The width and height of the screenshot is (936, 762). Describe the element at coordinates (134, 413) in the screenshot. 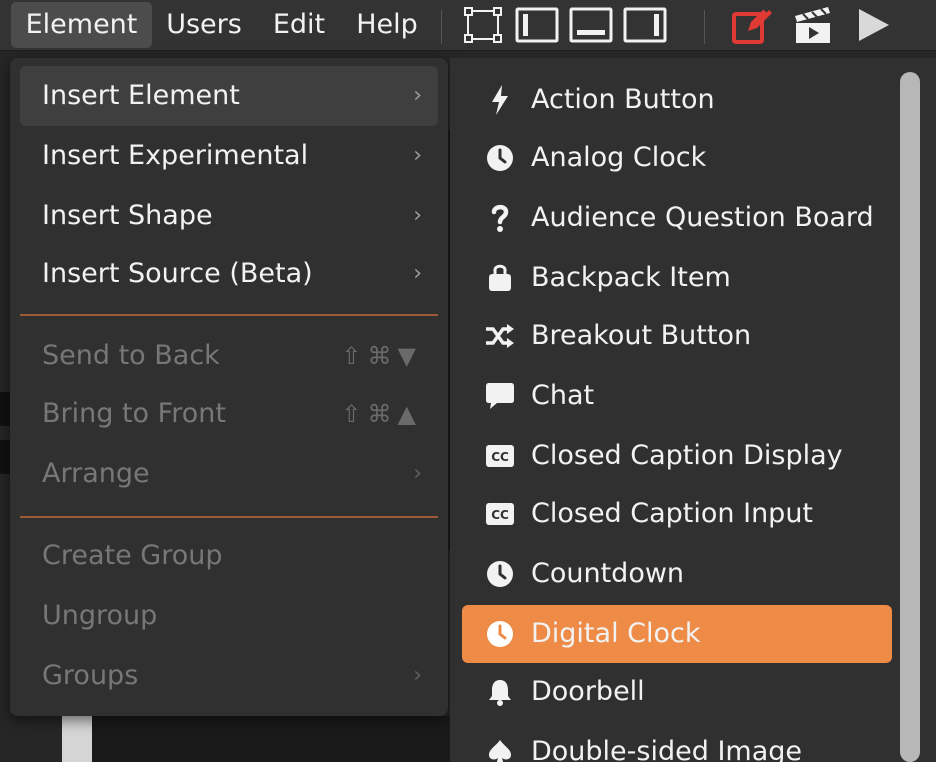

I see `menu-item-label: Bring to Front` at that location.